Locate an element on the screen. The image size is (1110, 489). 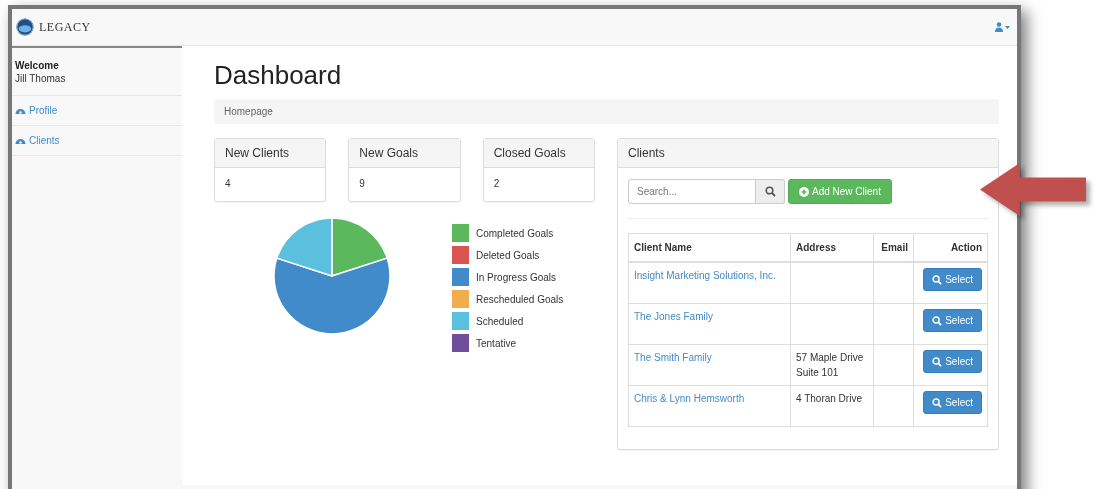
stat-value: 2 is located at coordinates (496, 184).